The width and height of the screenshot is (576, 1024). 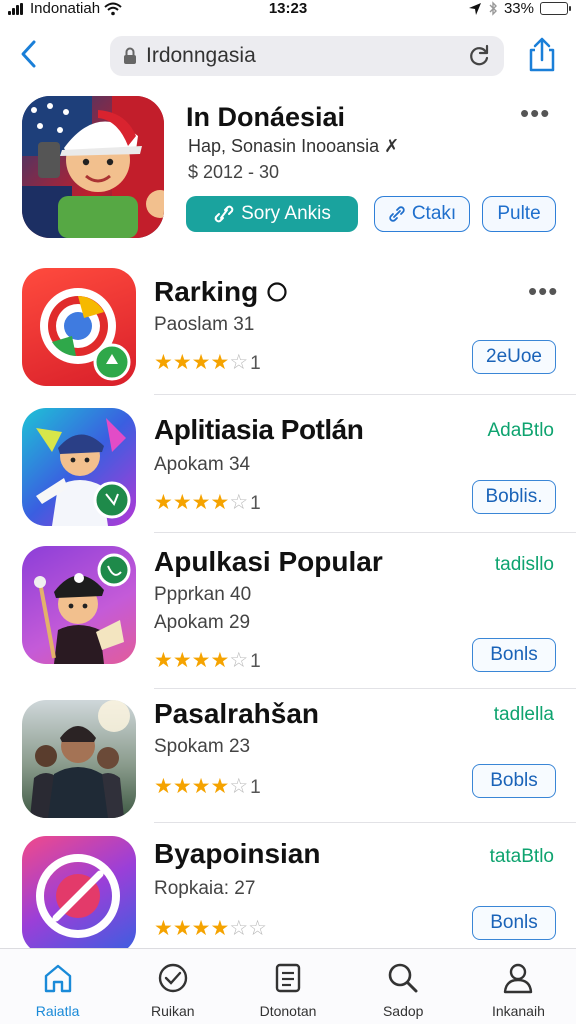 I want to click on url-bar: Irdonngasia, so click(x=307, y=56).